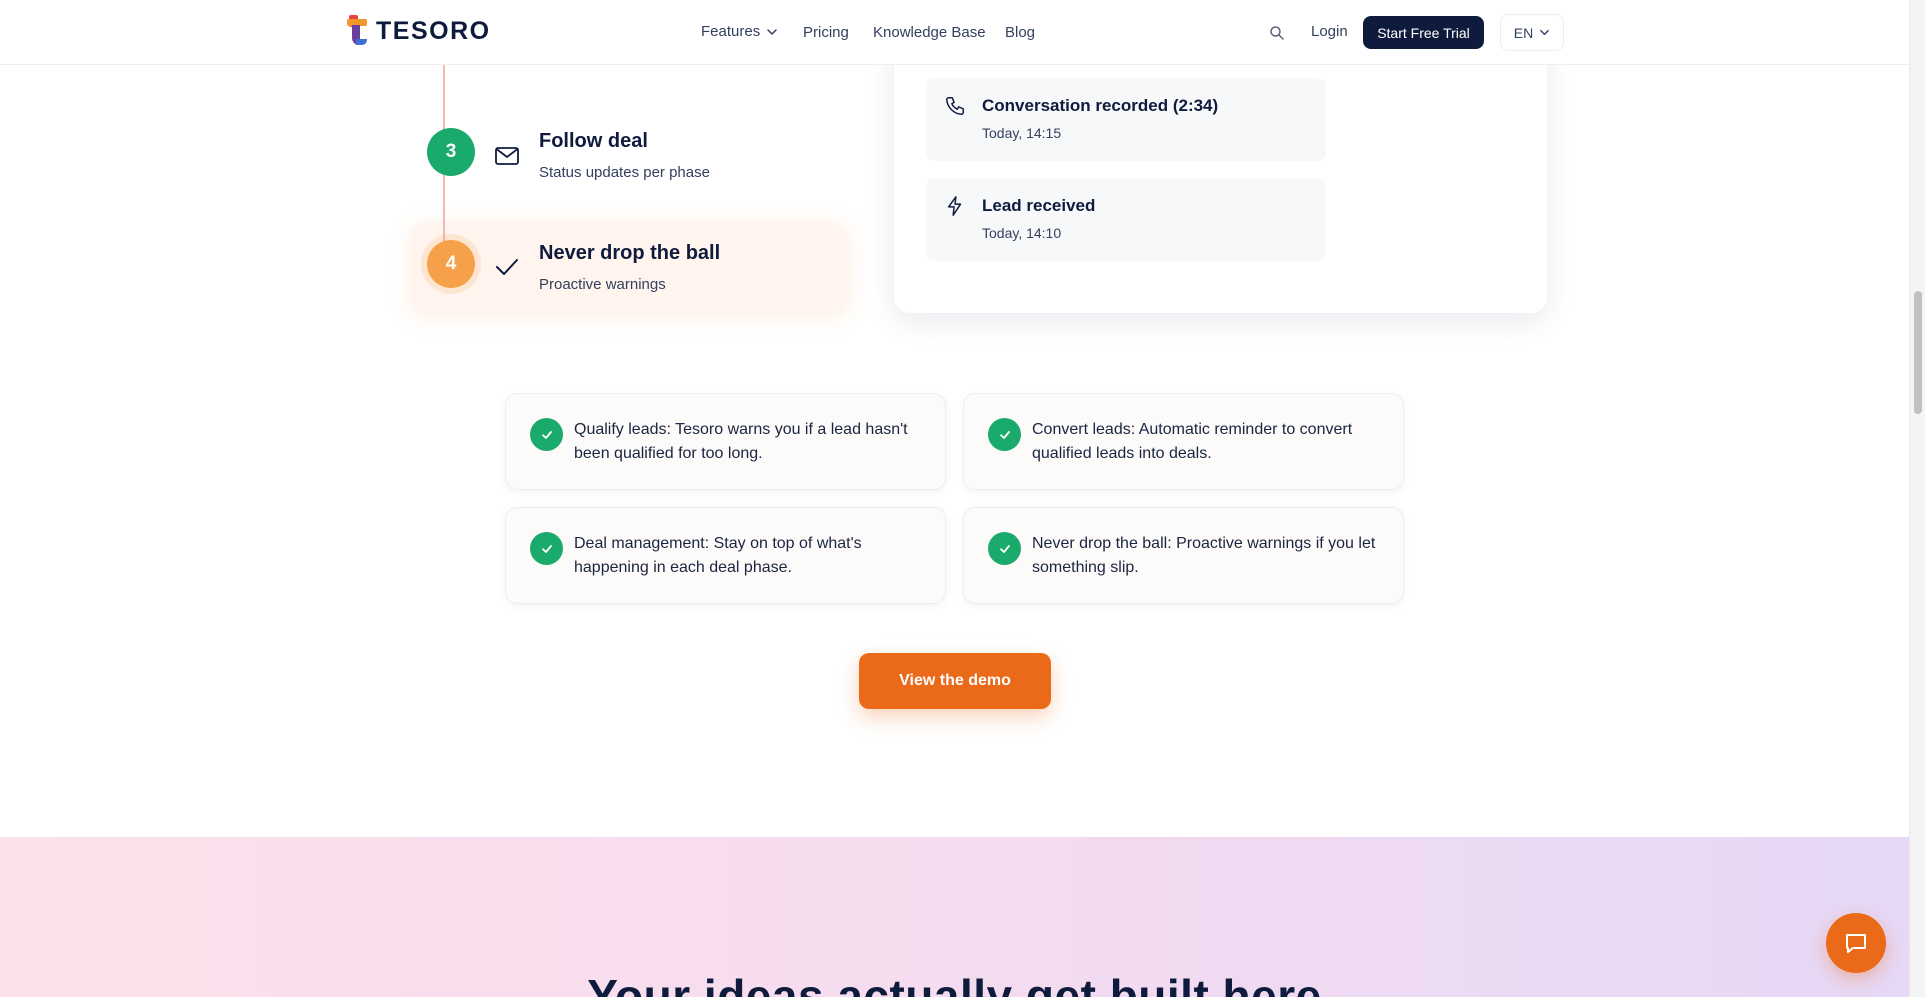  What do you see at coordinates (602, 284) in the screenshot?
I see `step-description: Proactive warnings` at bounding box center [602, 284].